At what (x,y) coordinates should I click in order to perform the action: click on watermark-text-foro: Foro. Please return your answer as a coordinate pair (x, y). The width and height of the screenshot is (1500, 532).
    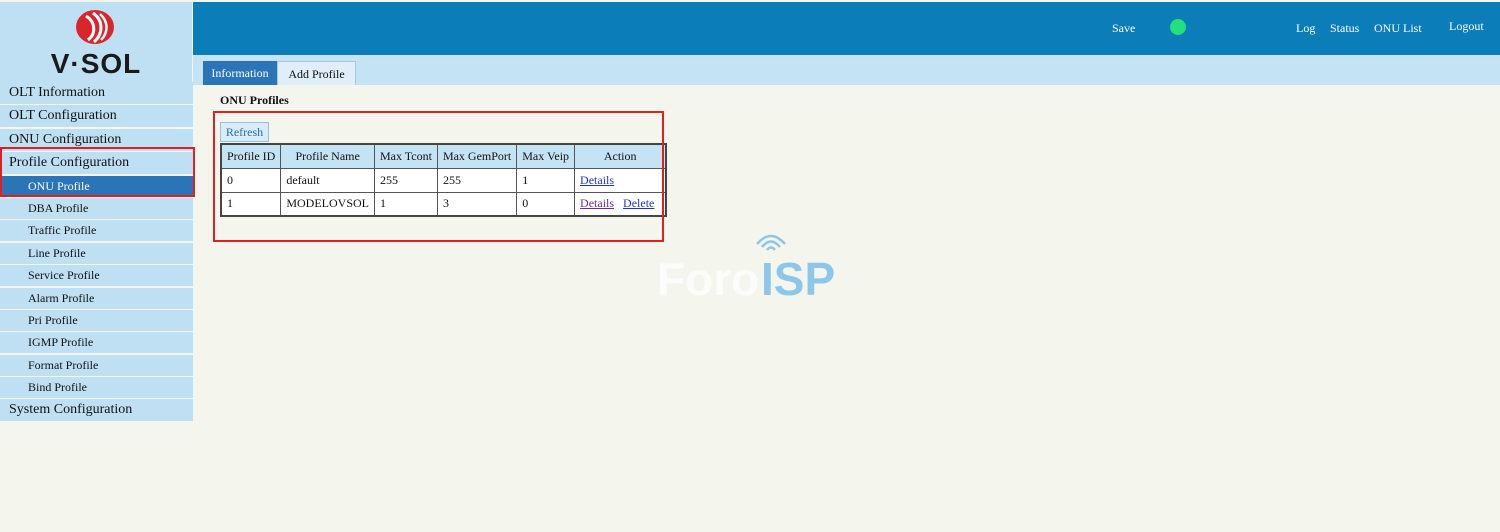
    Looking at the image, I should click on (708, 279).